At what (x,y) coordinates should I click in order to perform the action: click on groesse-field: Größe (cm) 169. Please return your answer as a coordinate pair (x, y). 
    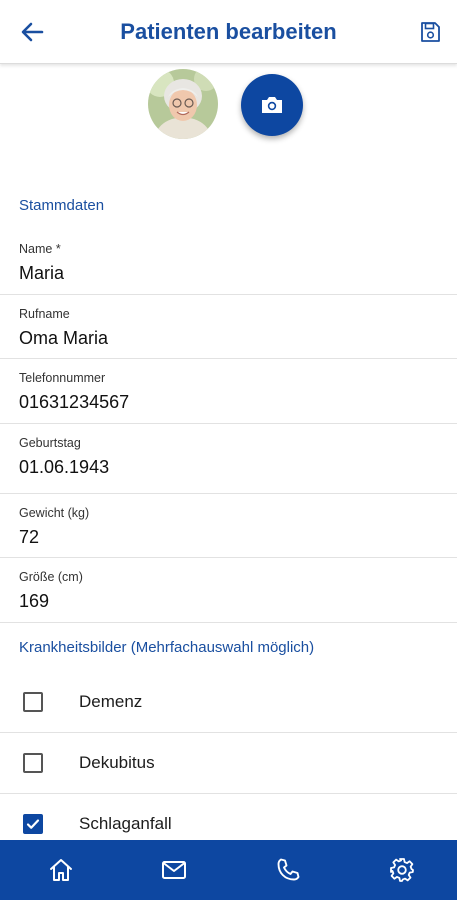
    Looking at the image, I should click on (228, 590).